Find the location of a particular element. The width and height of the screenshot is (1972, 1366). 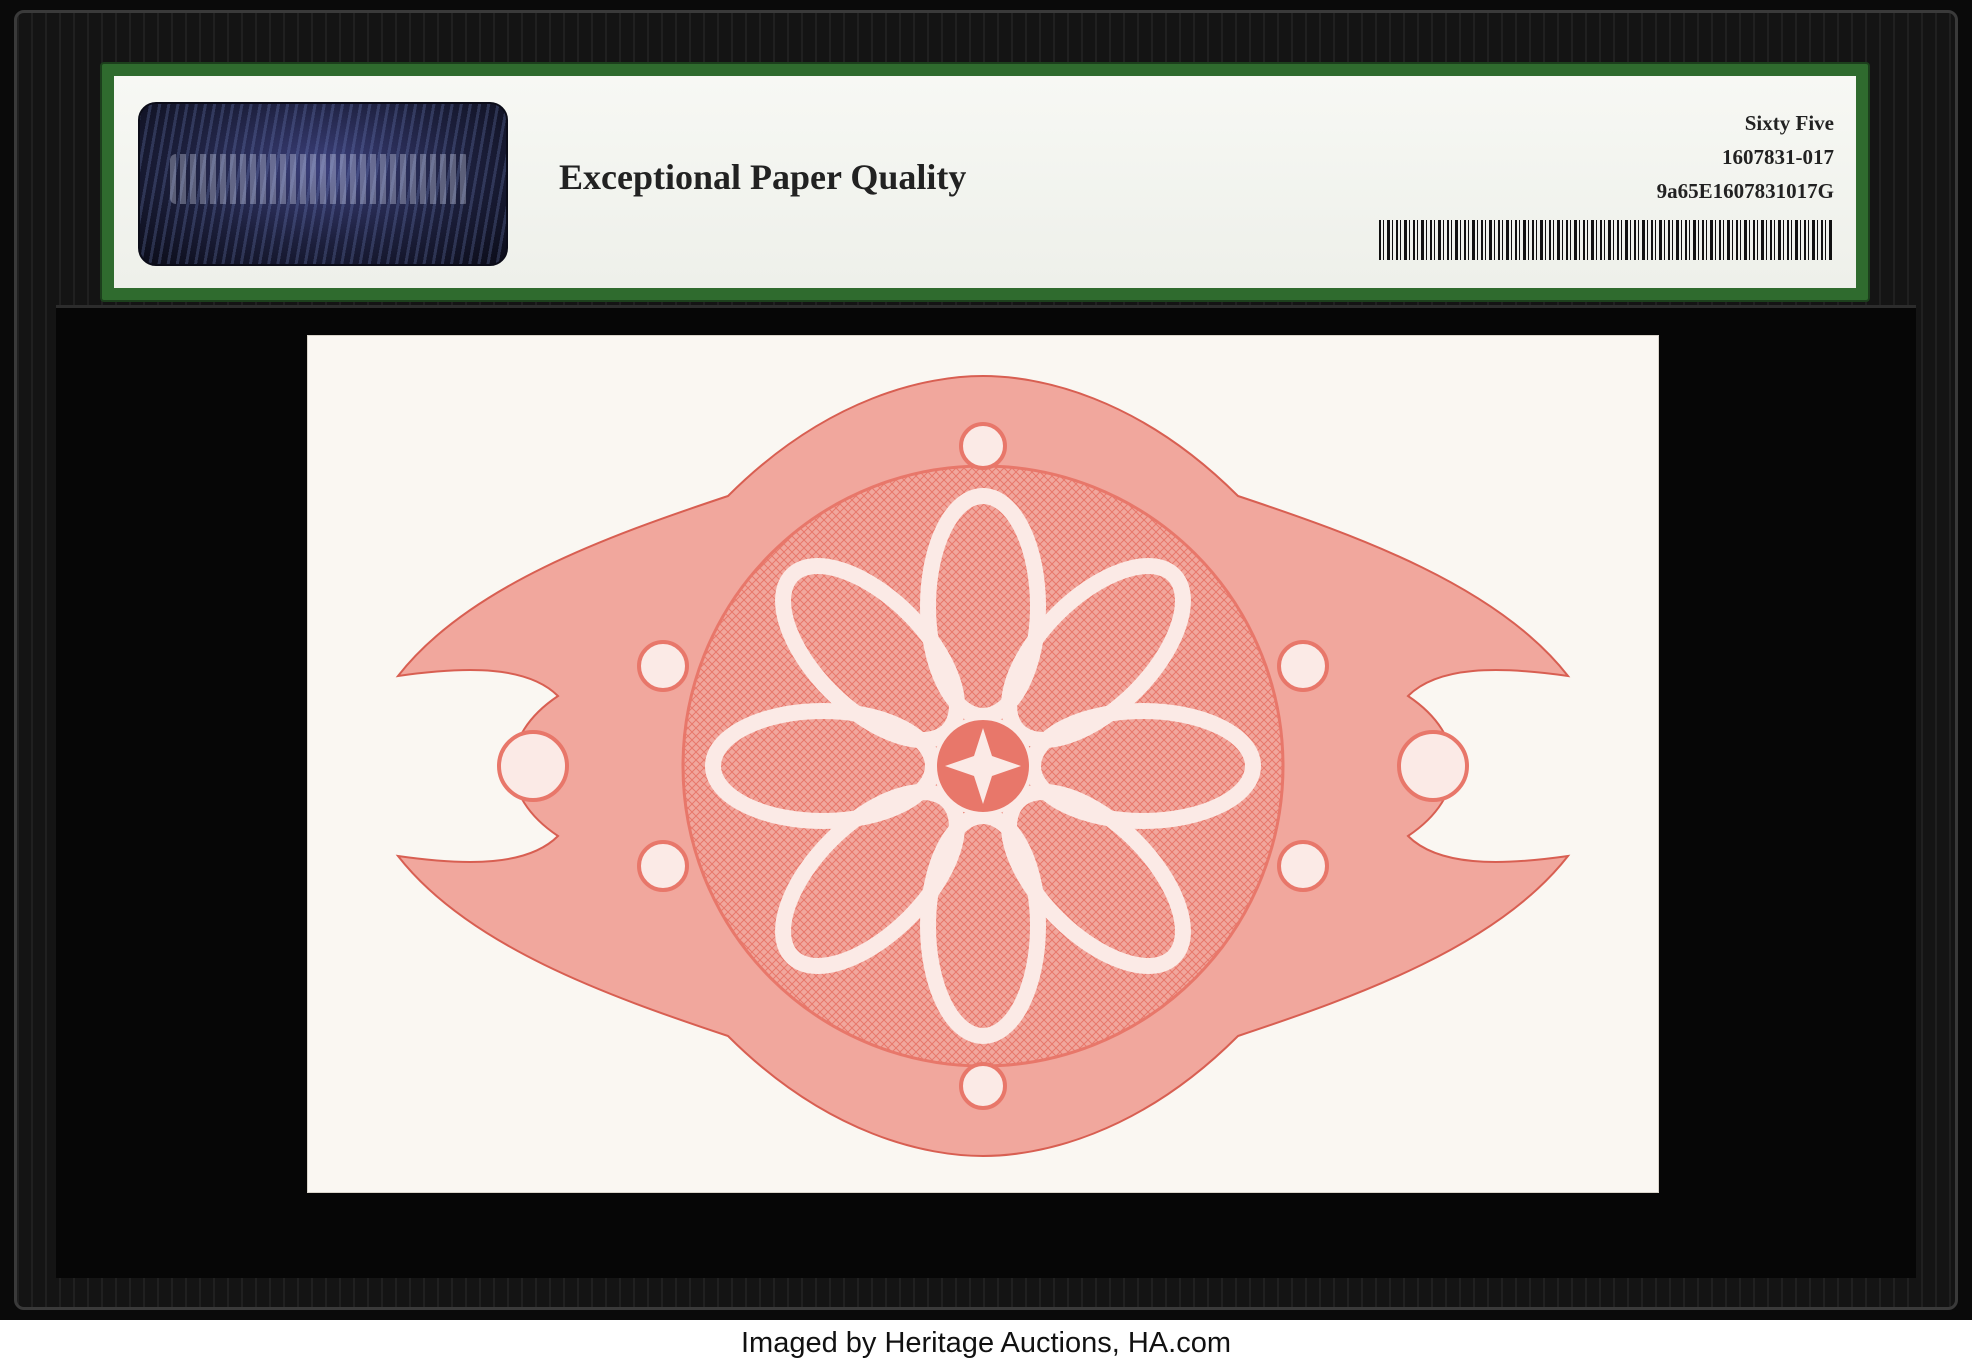

grade-text: Sixty Five is located at coordinates (1789, 123).